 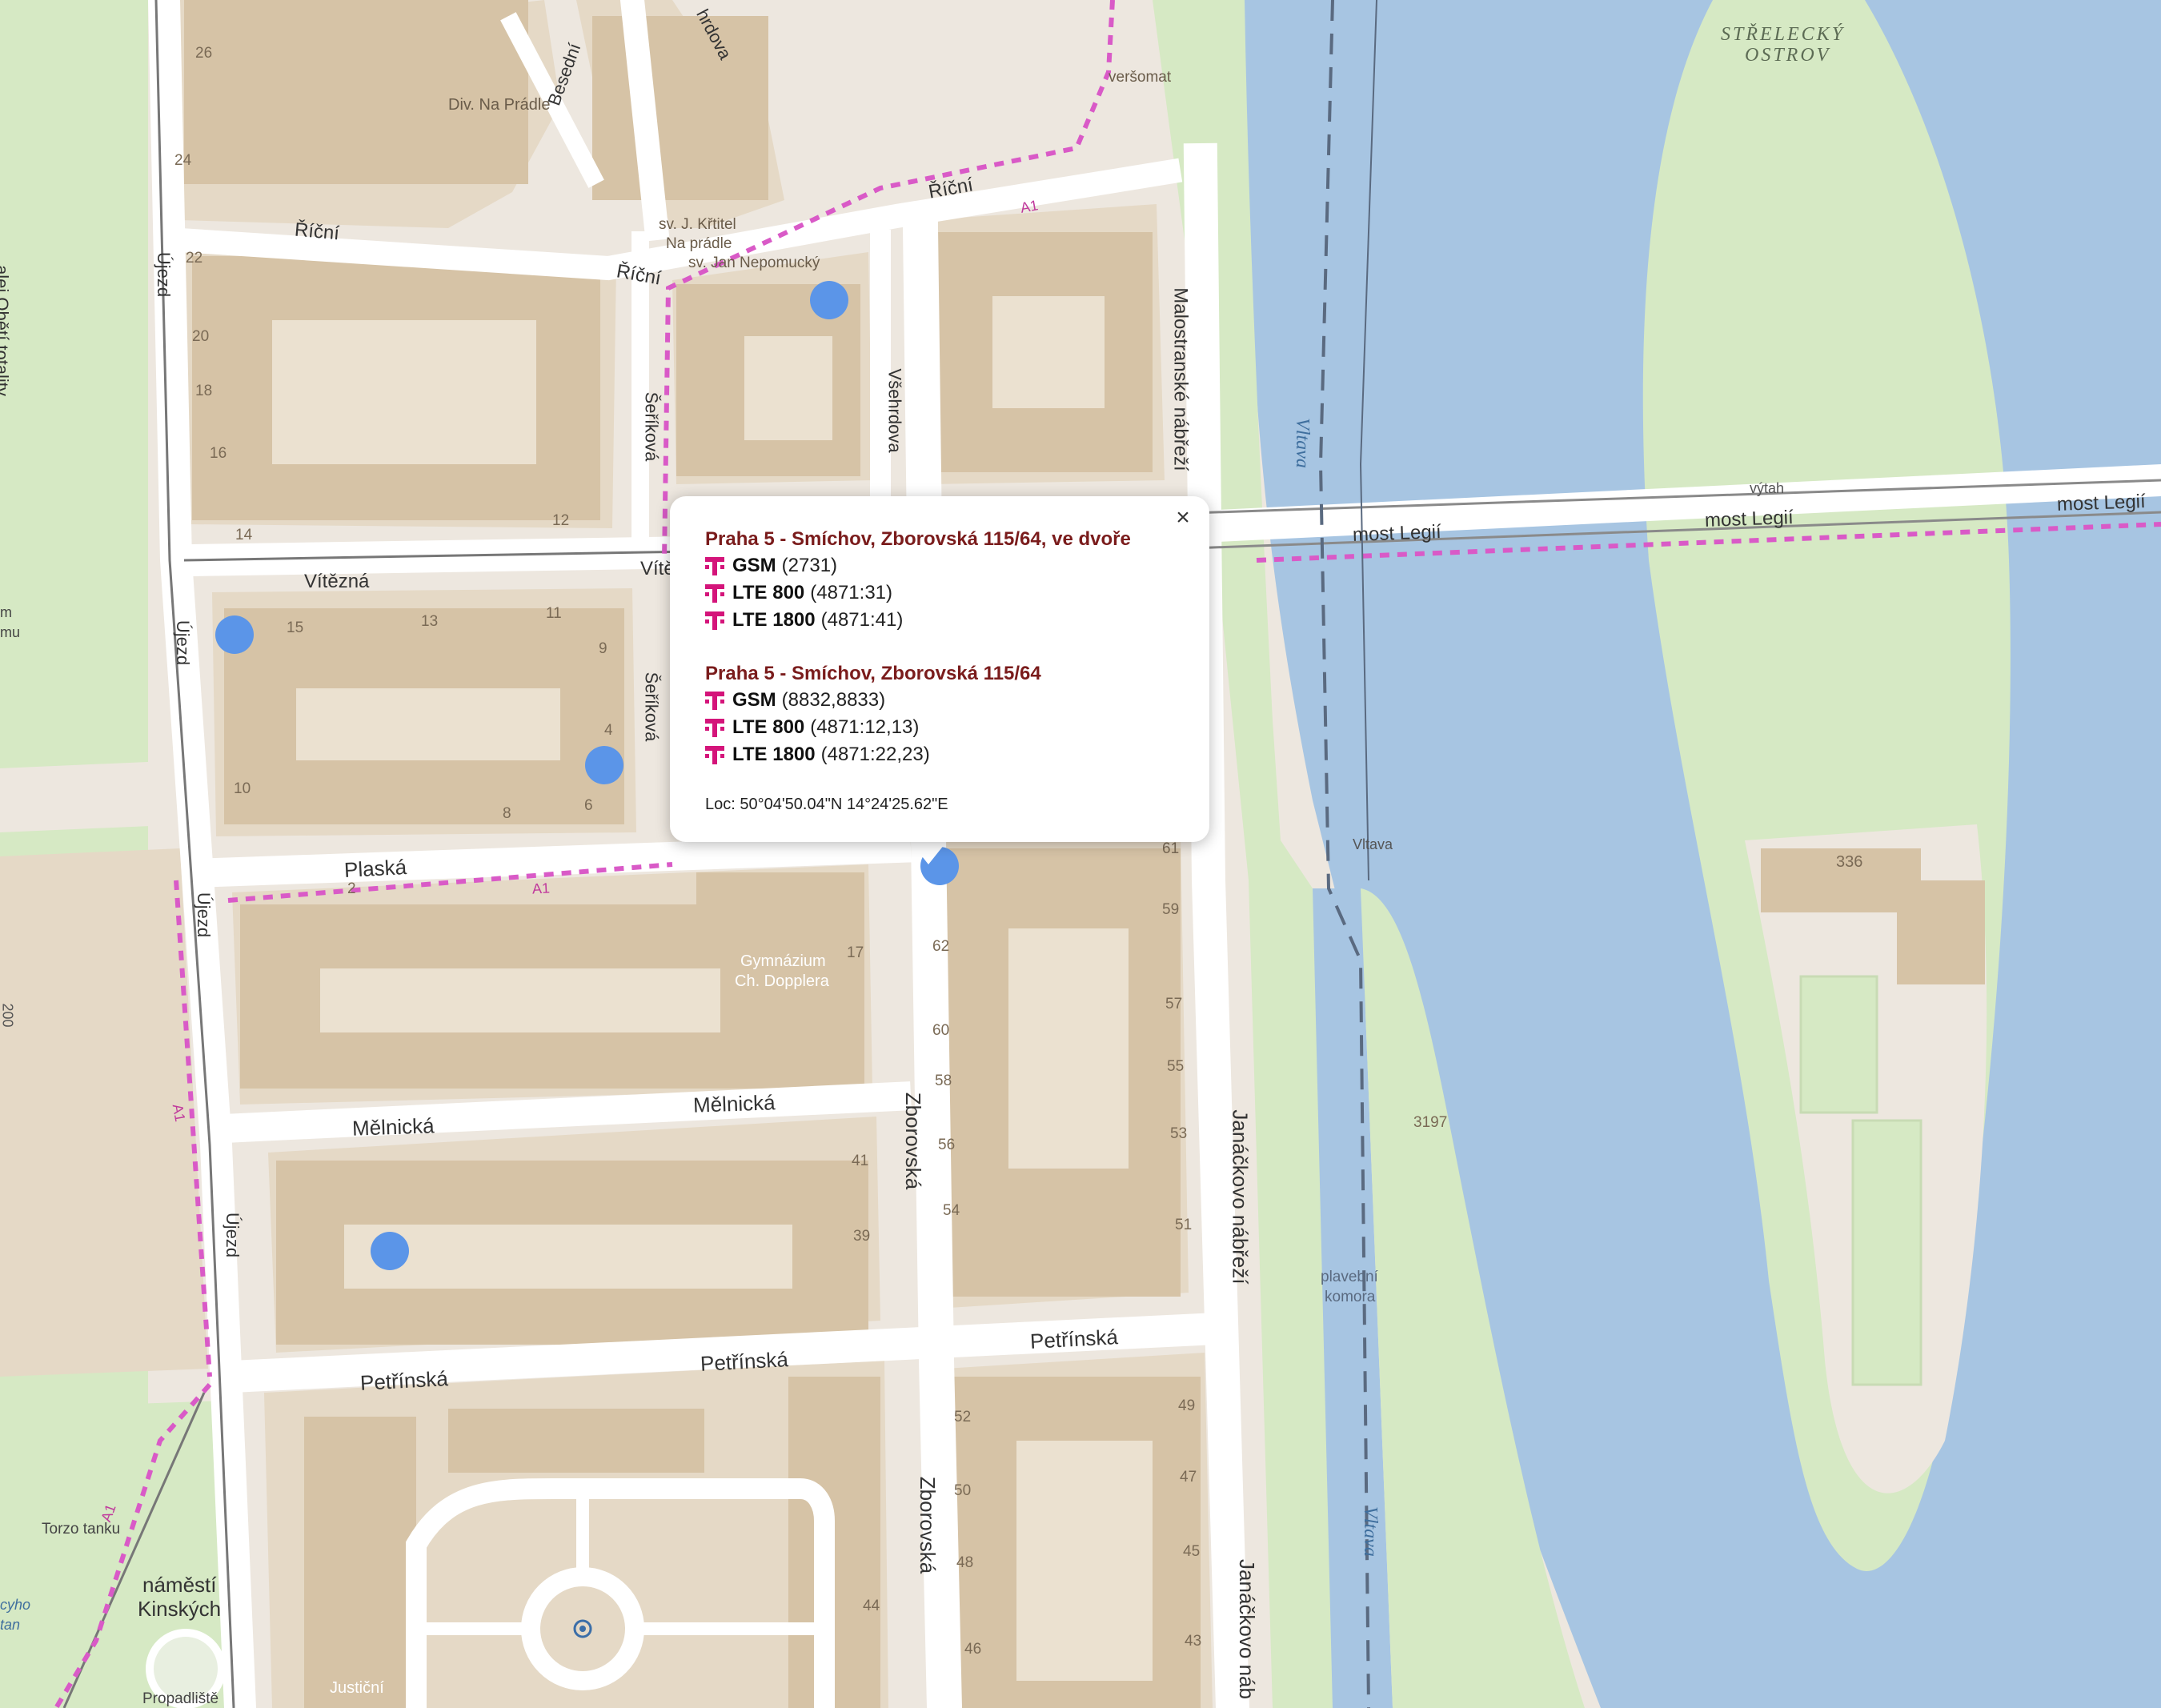 I want to click on house-number: 44, so click(x=871, y=1606).